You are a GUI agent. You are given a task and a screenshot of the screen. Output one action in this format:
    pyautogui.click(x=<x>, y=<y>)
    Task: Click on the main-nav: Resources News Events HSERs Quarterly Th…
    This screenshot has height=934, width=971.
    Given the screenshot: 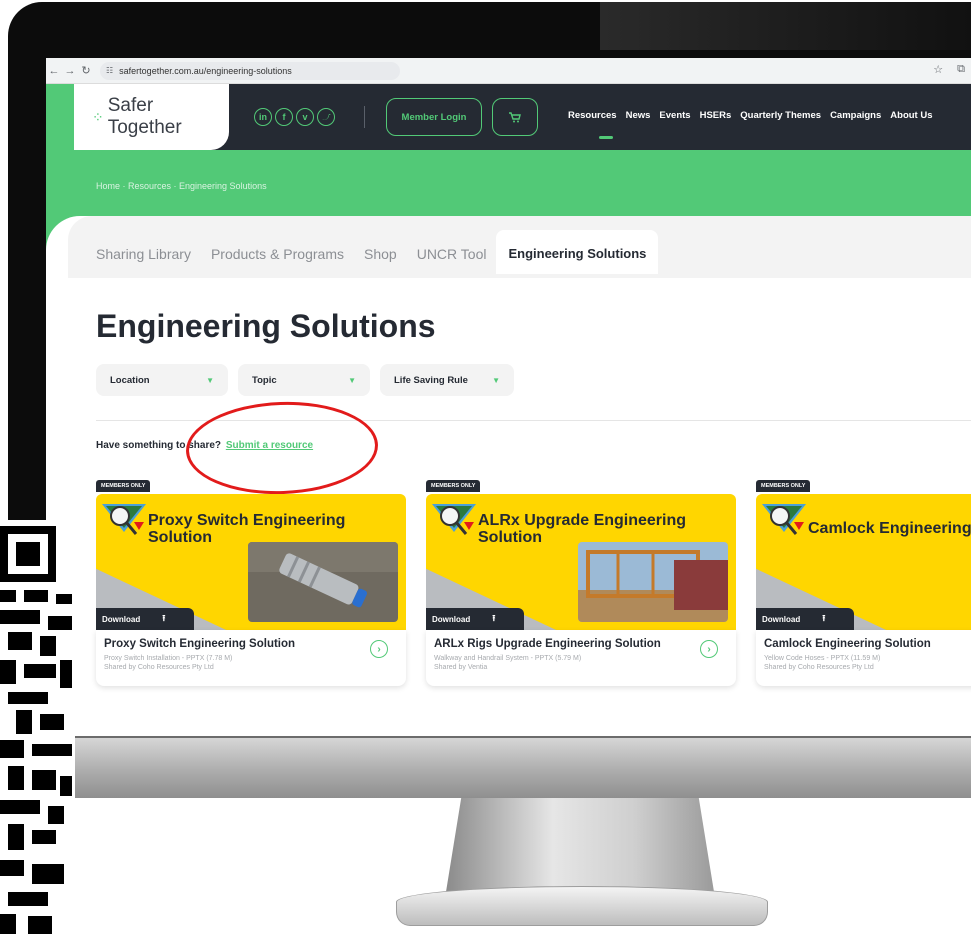 What is the action you would take?
    pyautogui.click(x=750, y=115)
    